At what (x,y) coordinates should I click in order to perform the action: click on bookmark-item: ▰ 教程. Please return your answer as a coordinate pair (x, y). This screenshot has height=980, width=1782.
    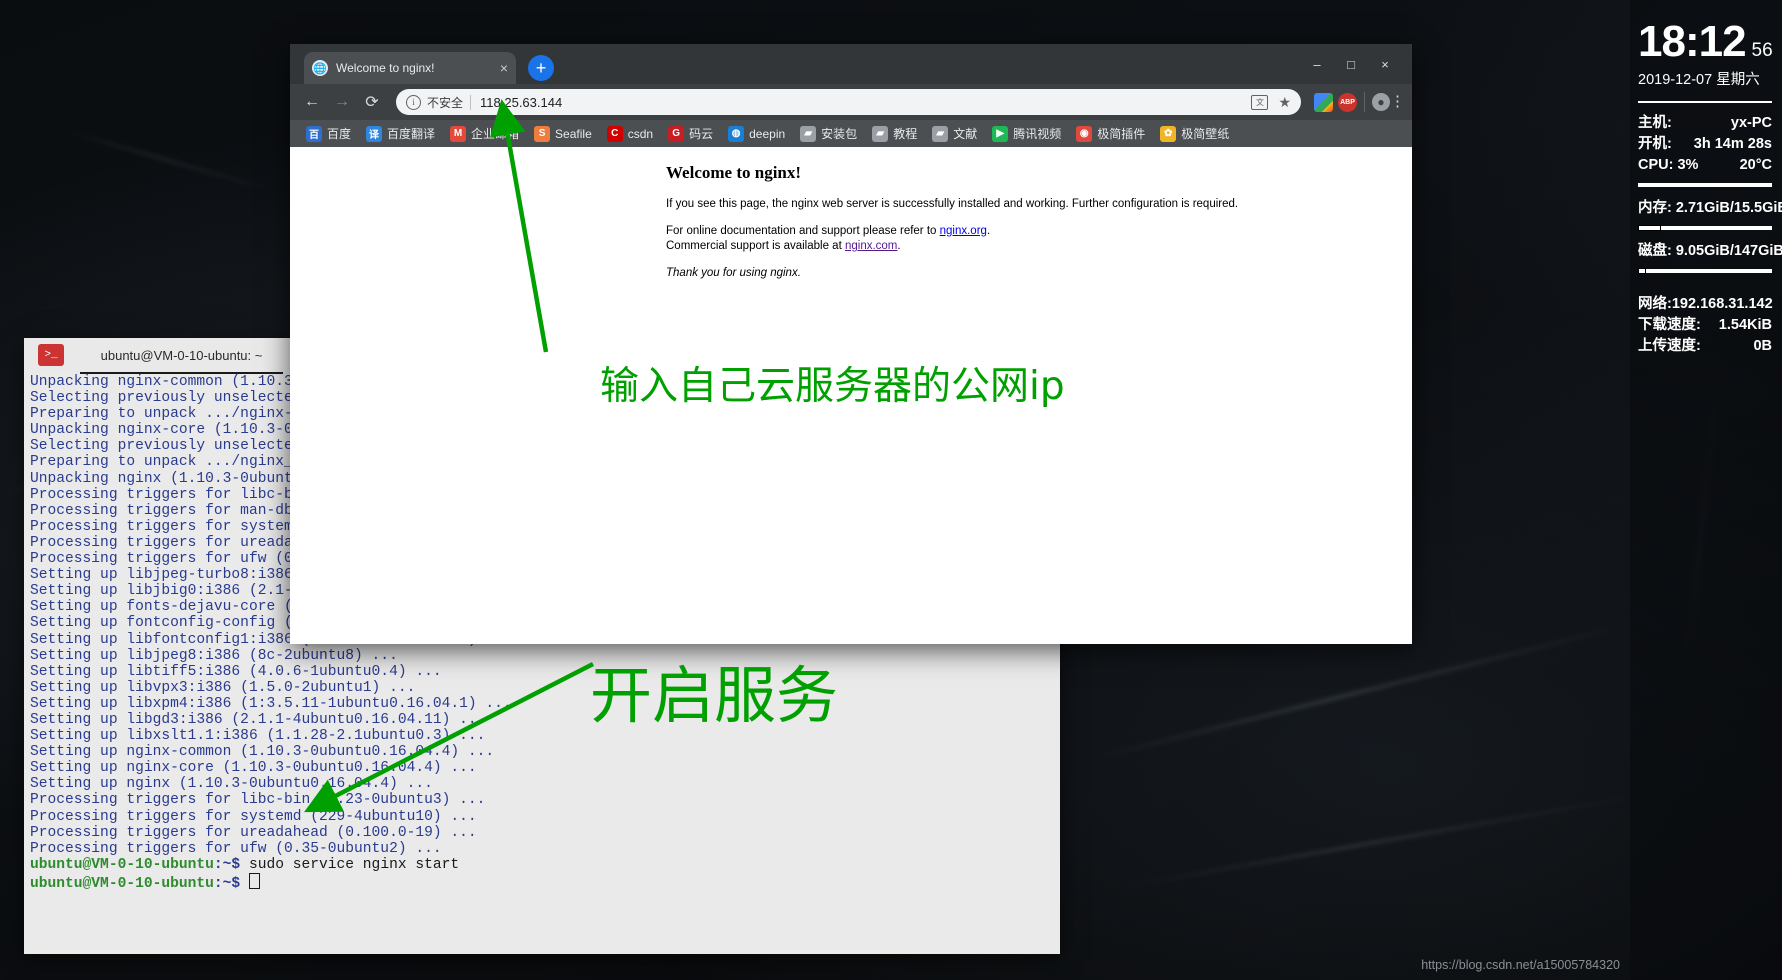
    Looking at the image, I should click on (894, 133).